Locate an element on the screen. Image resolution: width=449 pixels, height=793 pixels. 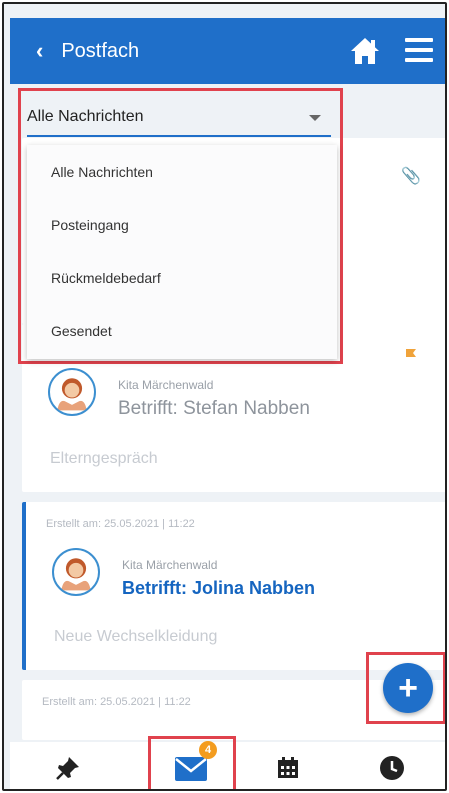
home-icon is located at coordinates (365, 51).